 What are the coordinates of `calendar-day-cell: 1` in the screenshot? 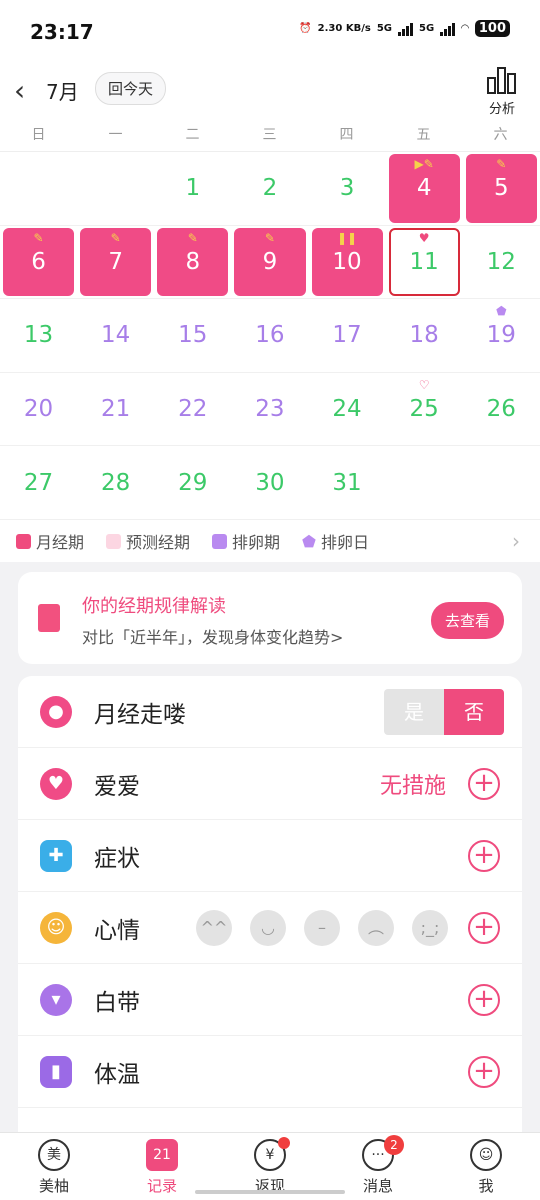 It's located at (192, 188).